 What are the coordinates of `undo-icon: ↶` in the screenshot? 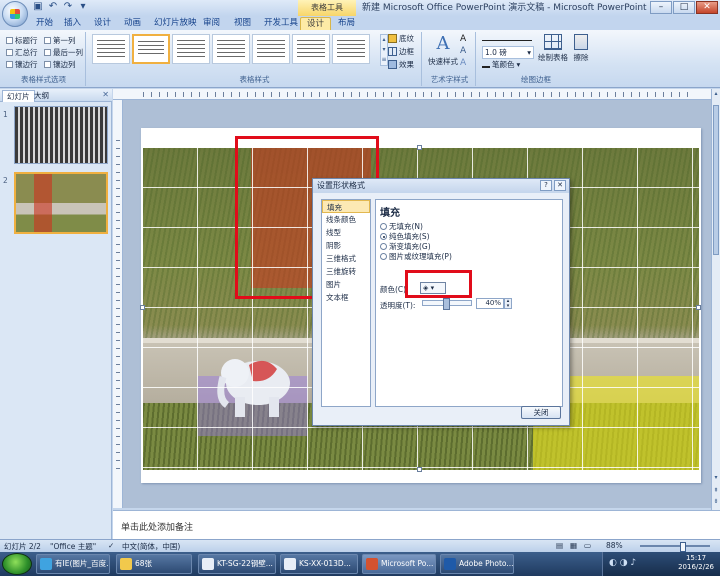 It's located at (53, 7).